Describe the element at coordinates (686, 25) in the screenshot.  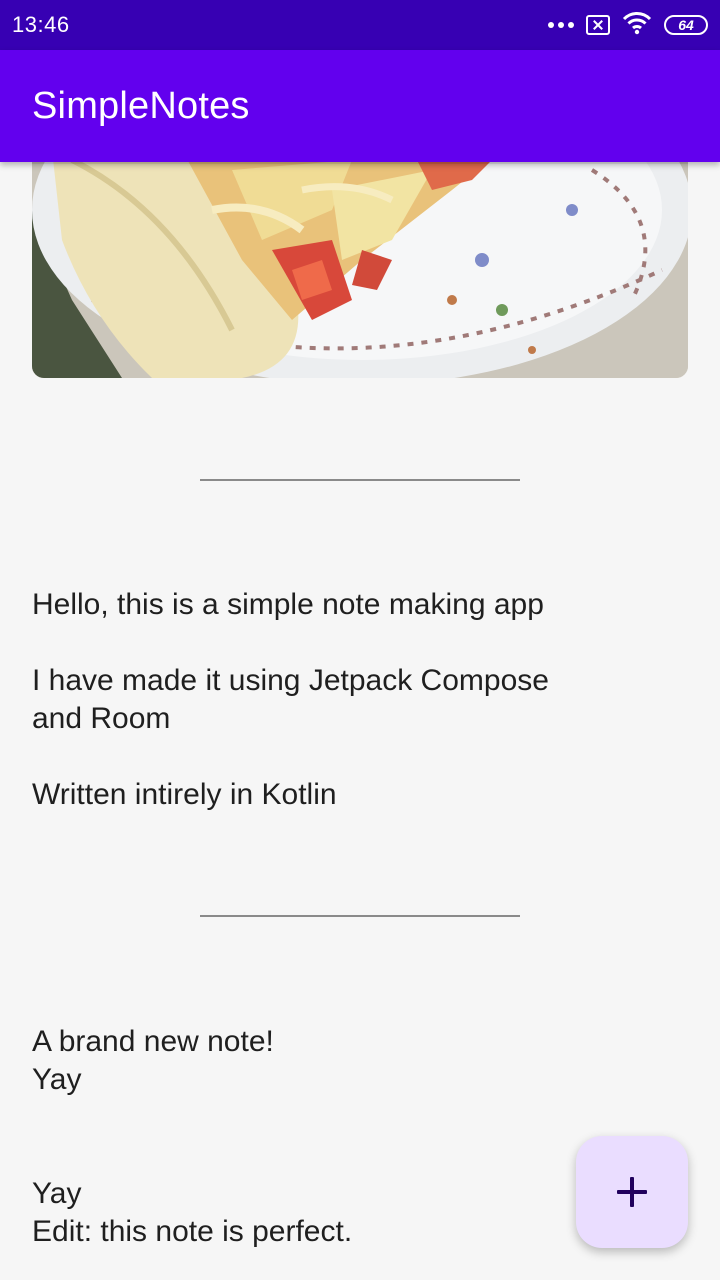
I see `battery-icon: 64` at that location.